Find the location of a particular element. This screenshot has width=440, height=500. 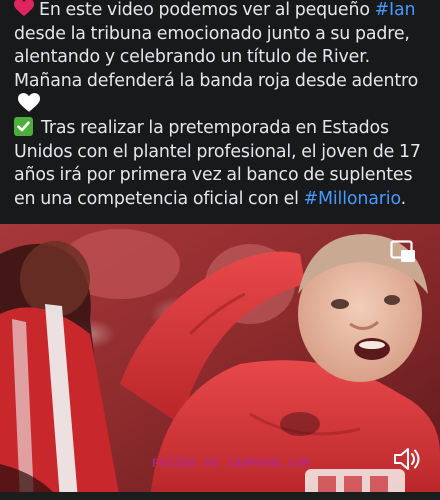

hashtag-millonario-link: #Millonario is located at coordinates (352, 199).